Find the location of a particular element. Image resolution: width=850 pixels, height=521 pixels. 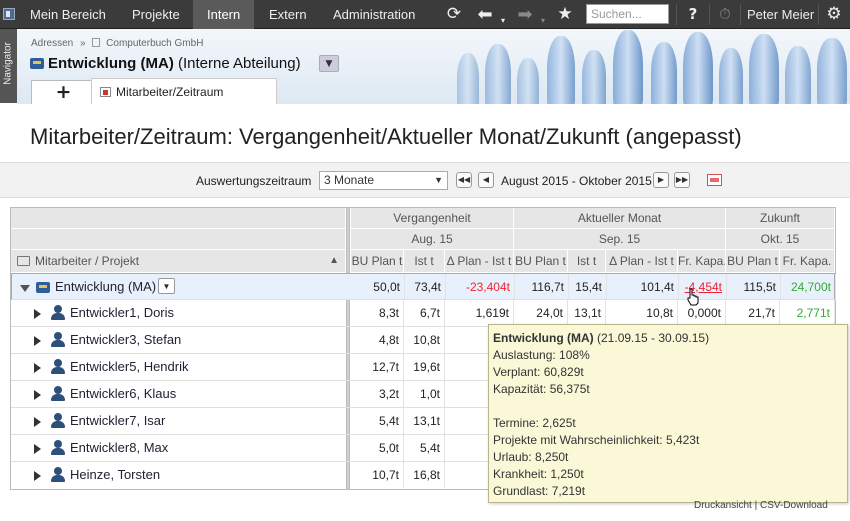

row-name: Entwickler6, Klaus is located at coordinates (179, 394).